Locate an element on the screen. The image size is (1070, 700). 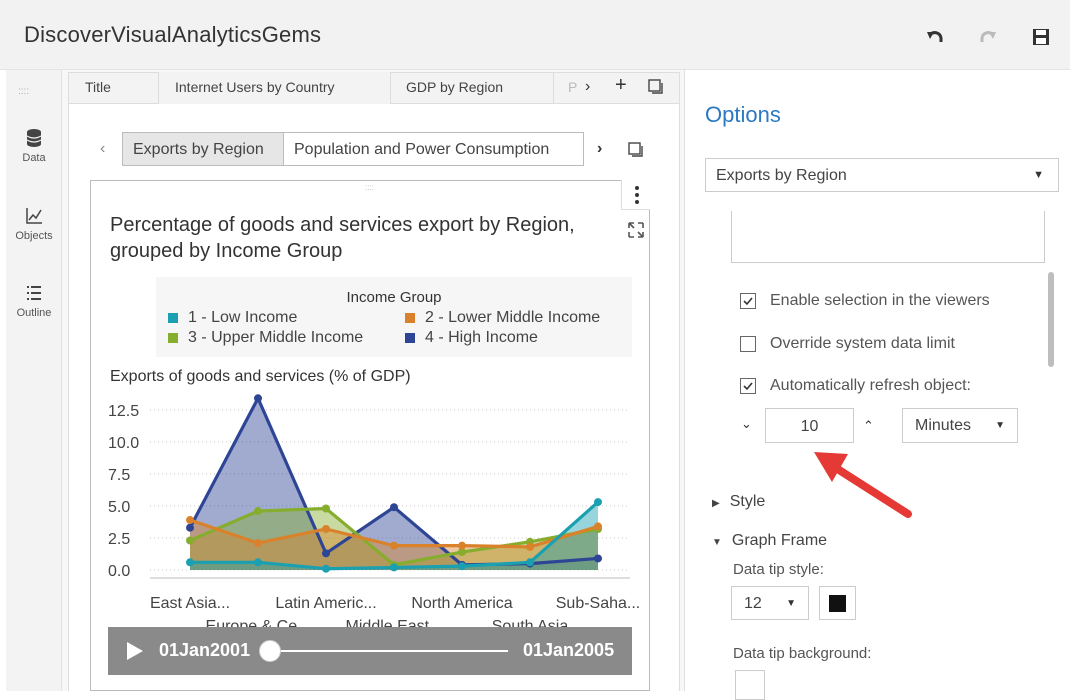
maximize-icon is located at coordinates (636, 152).